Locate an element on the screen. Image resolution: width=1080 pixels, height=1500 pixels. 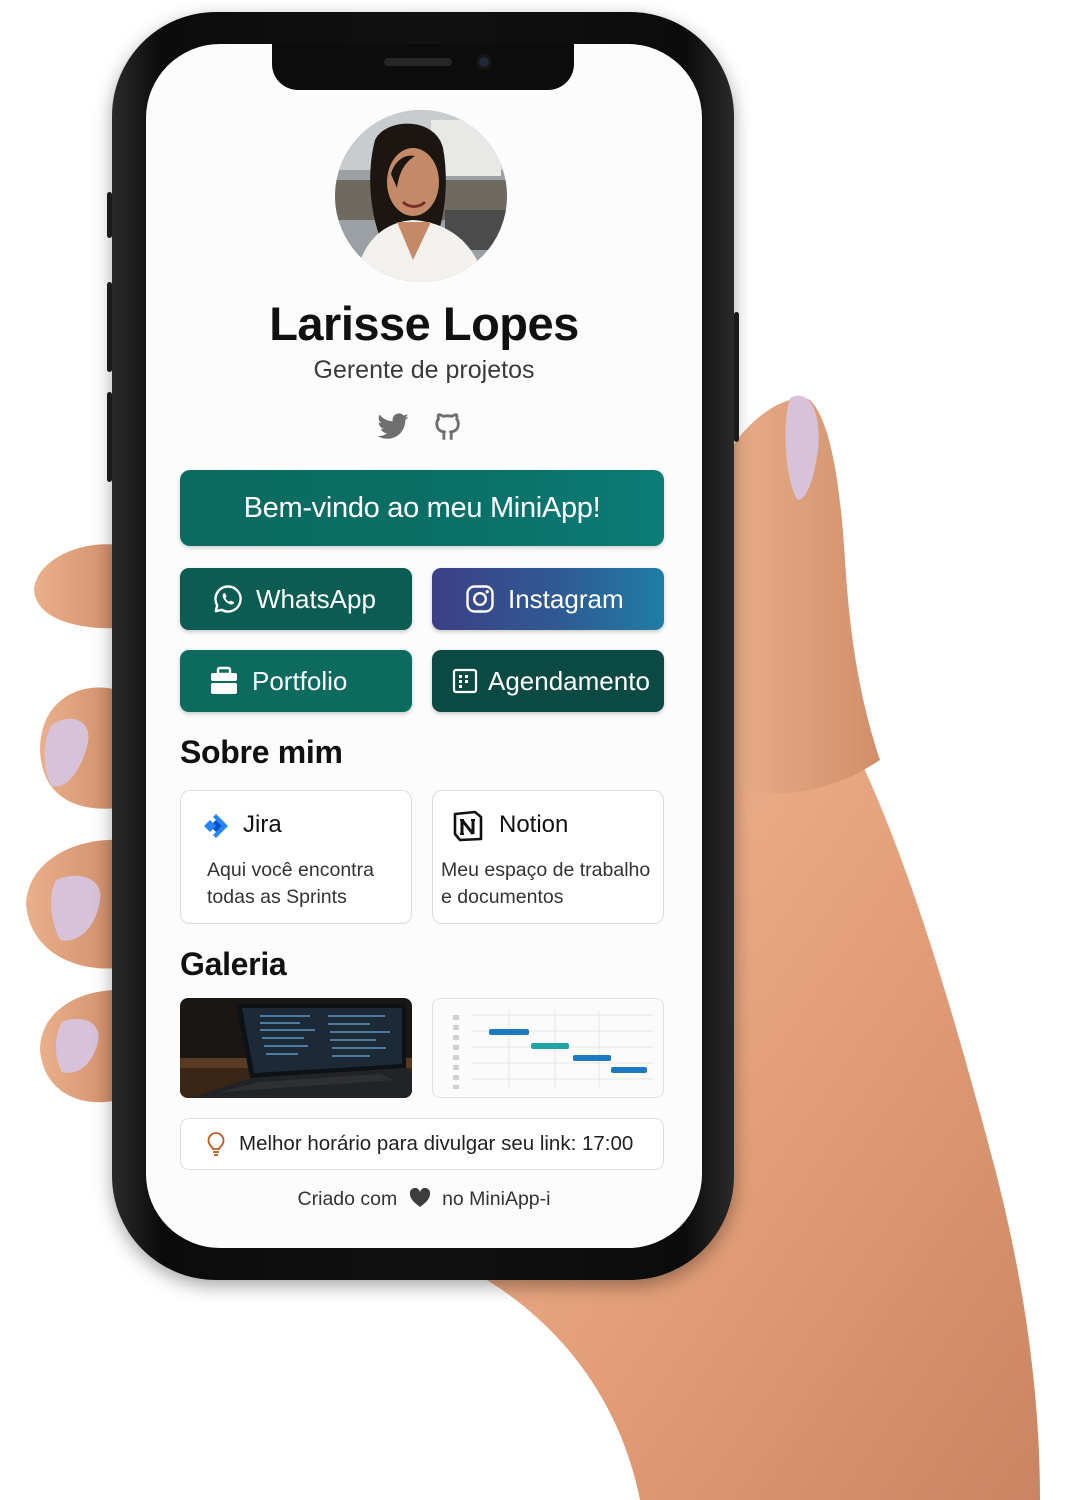
twitter-icon is located at coordinates (393, 427).